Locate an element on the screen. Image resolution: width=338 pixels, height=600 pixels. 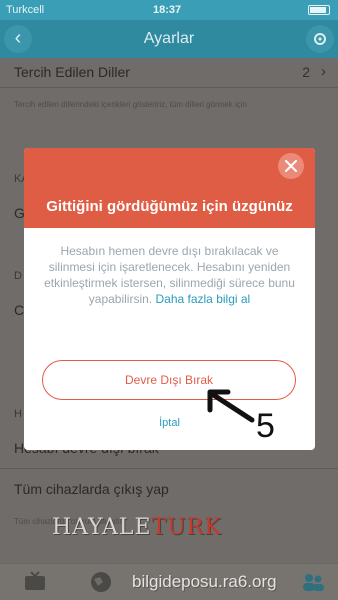
people-icon is located at coordinates (313, 582).